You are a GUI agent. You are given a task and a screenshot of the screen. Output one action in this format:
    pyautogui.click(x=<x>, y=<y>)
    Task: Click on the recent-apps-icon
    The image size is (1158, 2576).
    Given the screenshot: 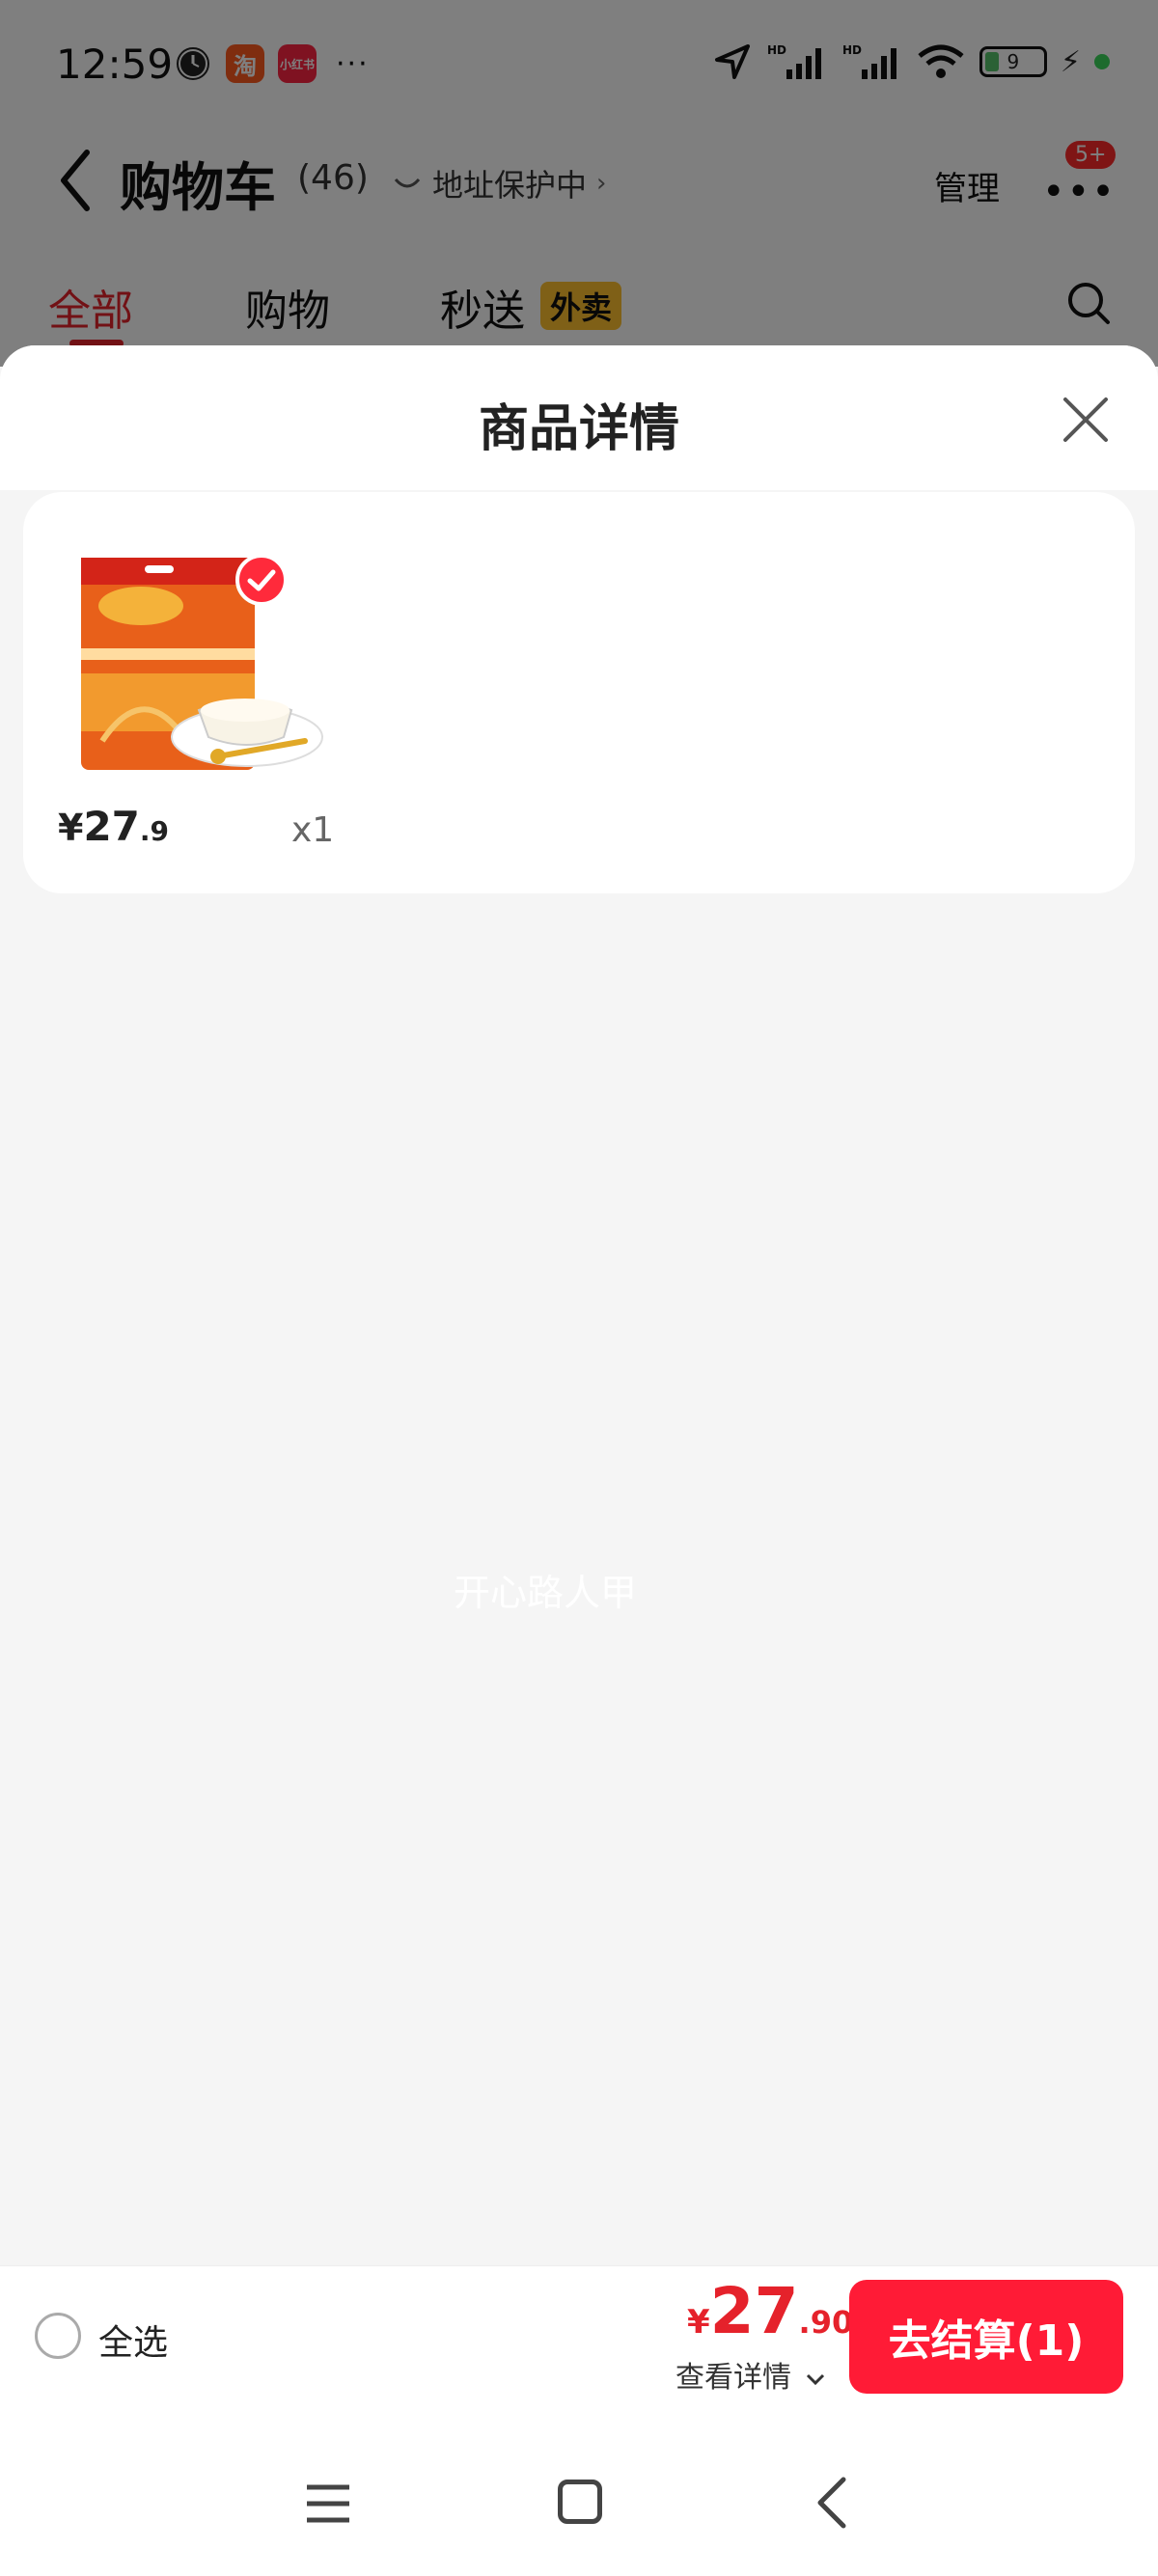 What is the action you would take?
    pyautogui.click(x=328, y=2503)
    